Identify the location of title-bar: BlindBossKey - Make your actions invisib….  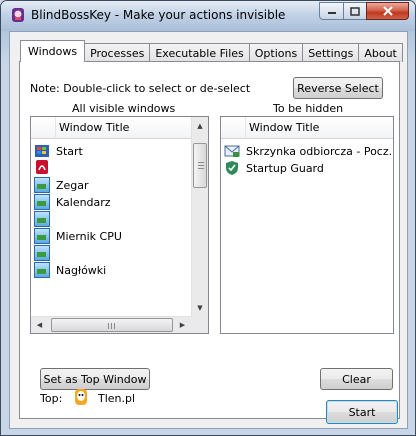
(208, 16).